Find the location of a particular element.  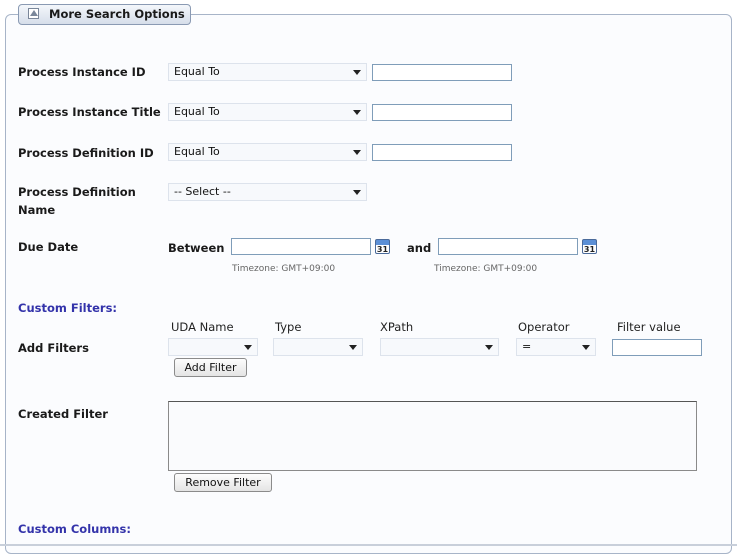

timezone-from-text: Timezone: GMT+09:00 is located at coordinates (284, 269).